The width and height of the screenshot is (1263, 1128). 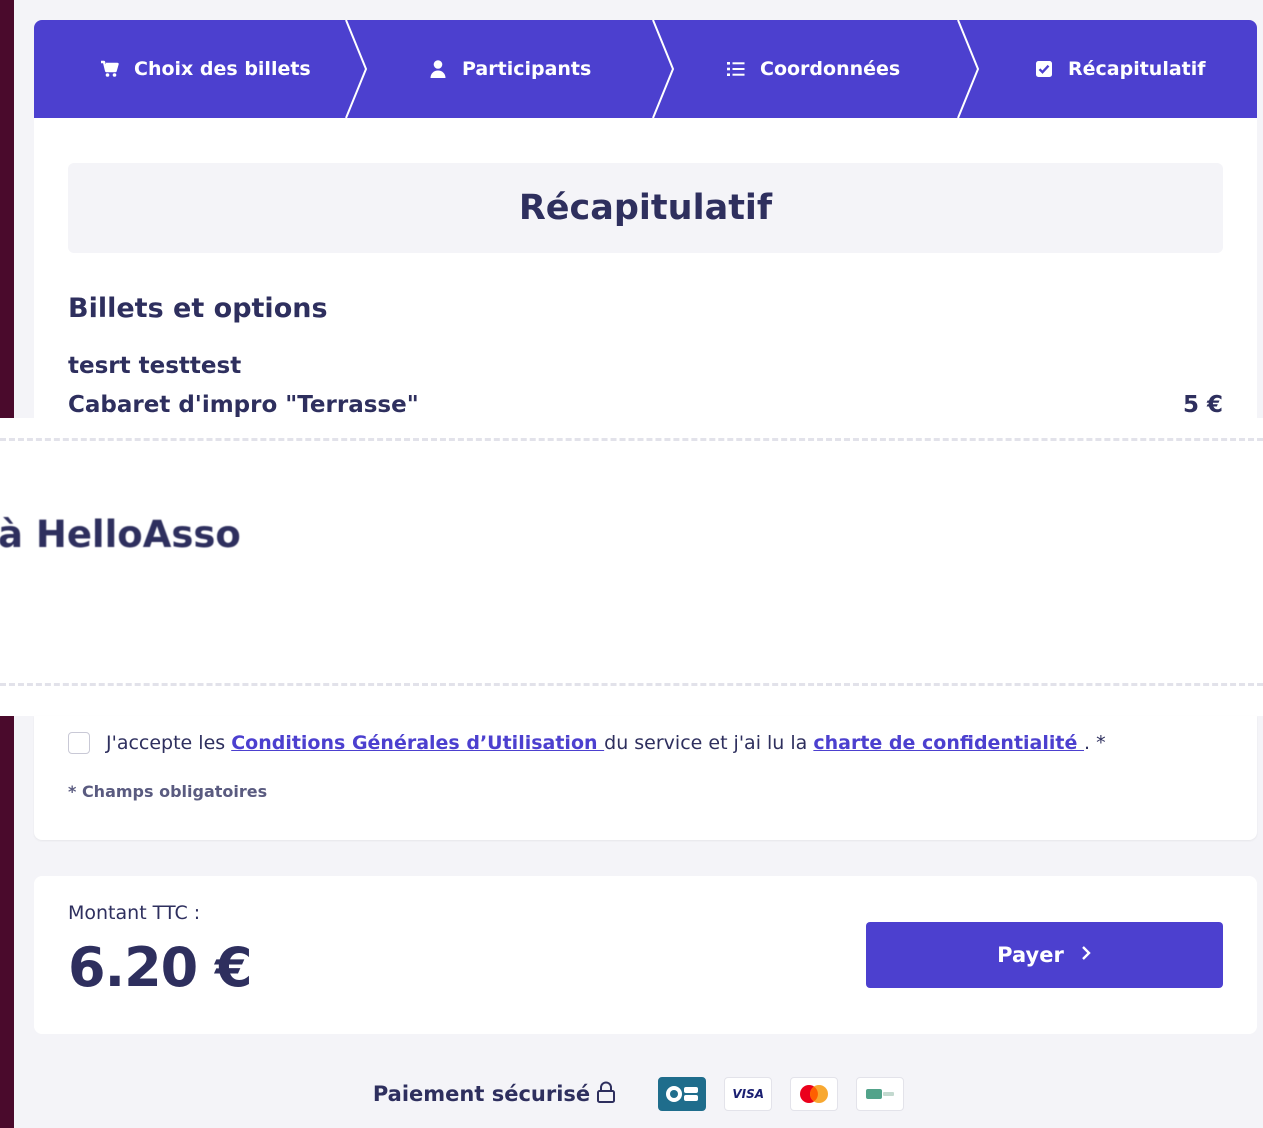 I want to click on cut-line-bottom, so click(x=631, y=684).